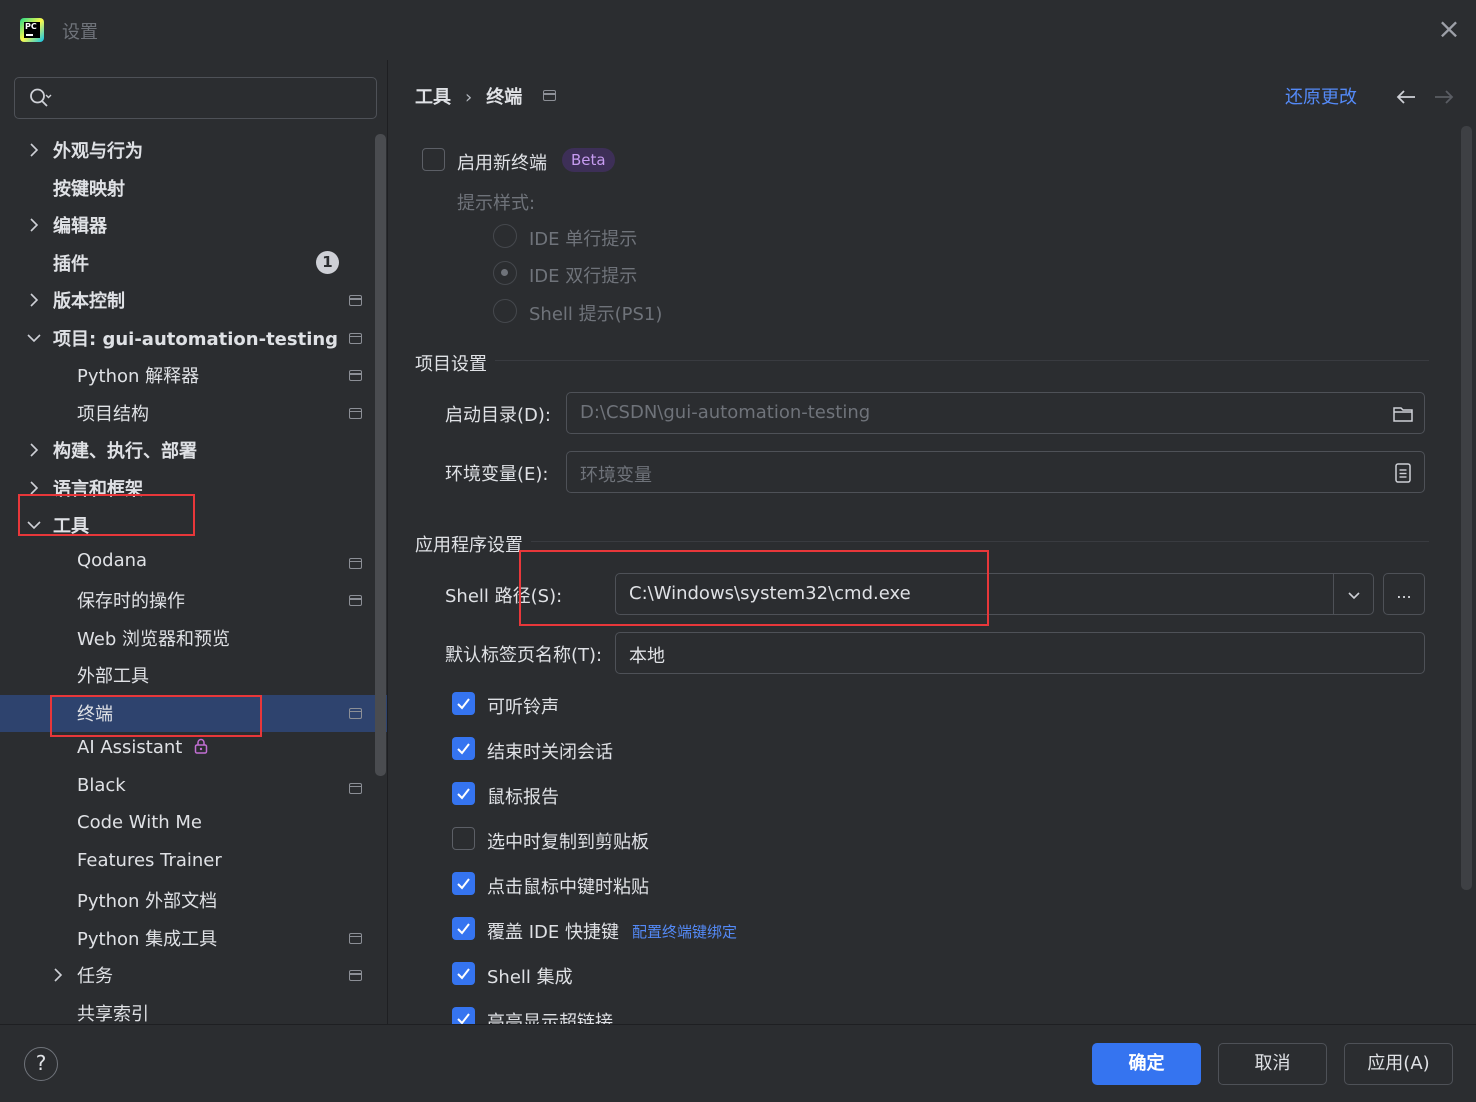 This screenshot has width=1476, height=1102. I want to click on pycharm-logo-icon: PC, so click(32, 30).